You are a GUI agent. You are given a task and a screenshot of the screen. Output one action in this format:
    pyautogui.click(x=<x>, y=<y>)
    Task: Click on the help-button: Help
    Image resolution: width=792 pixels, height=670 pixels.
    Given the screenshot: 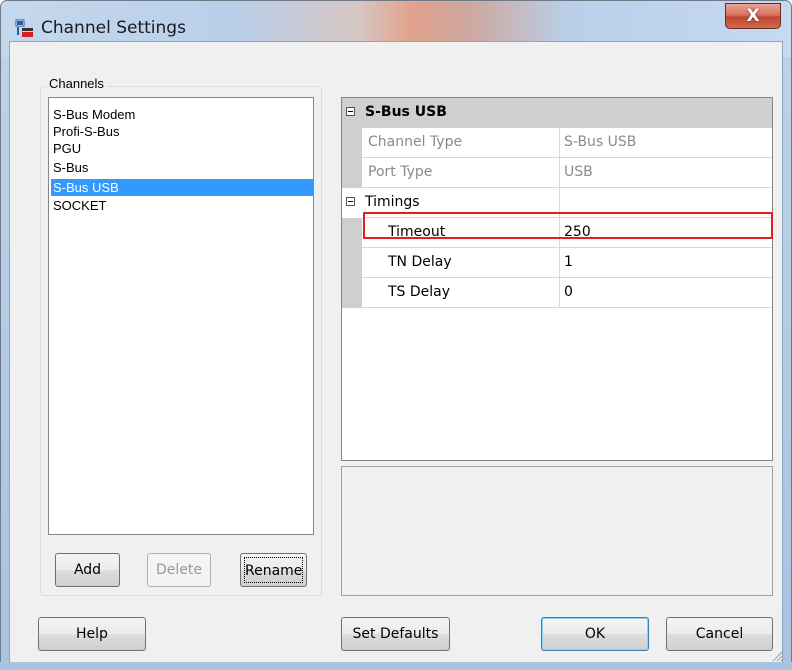 What is the action you would take?
    pyautogui.click(x=92, y=634)
    